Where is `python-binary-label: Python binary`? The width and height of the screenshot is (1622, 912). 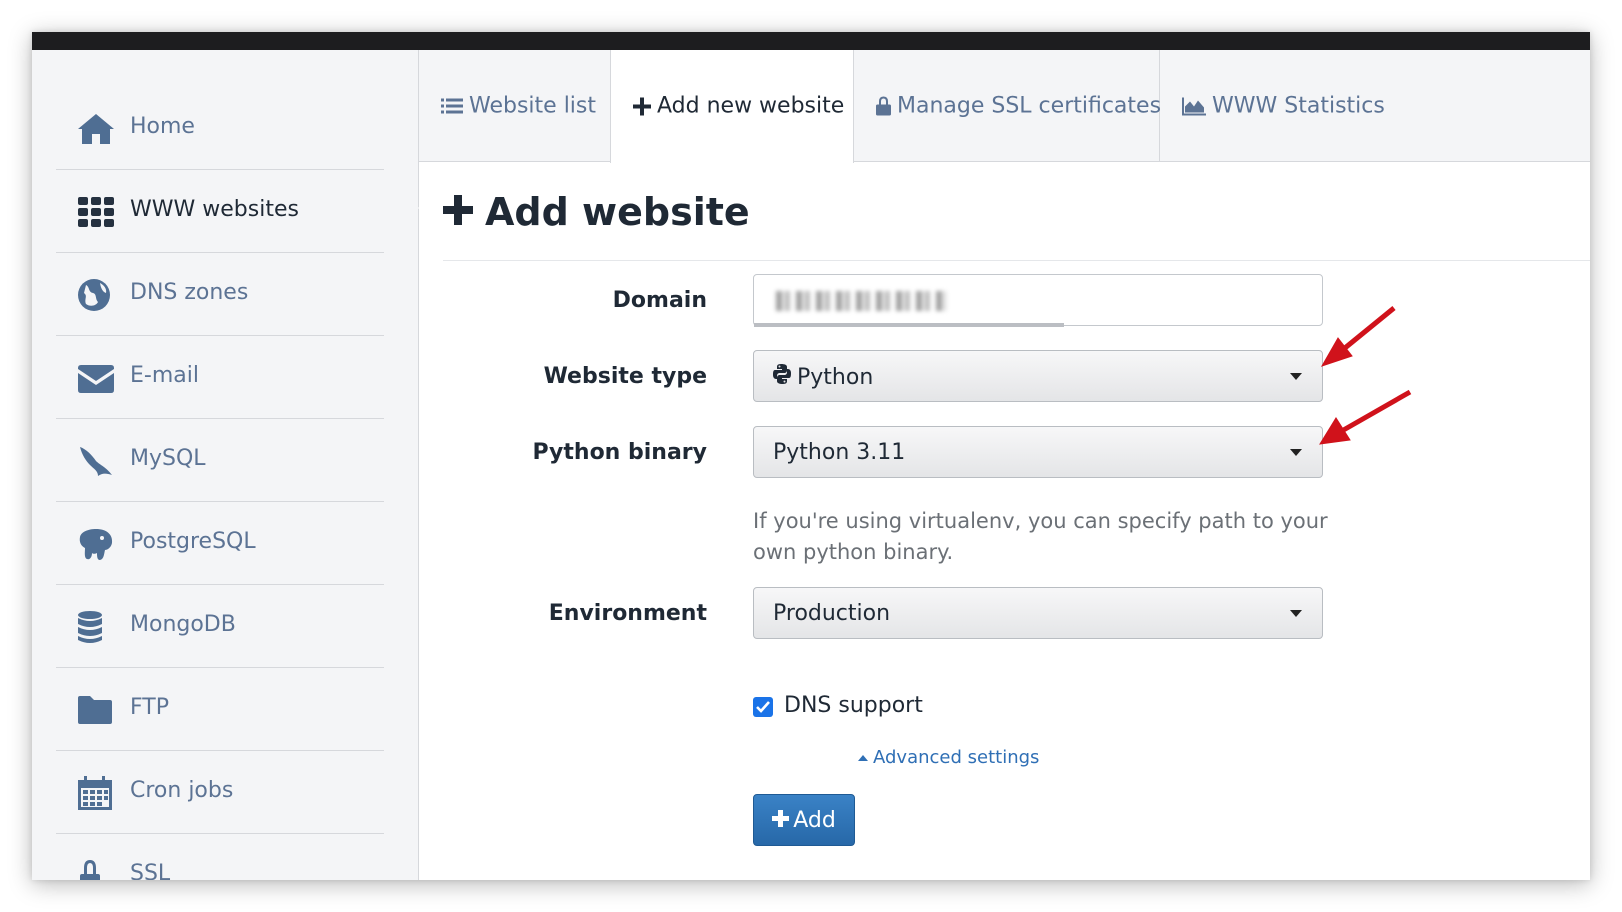
python-binary-label: Python binary is located at coordinates (619, 452).